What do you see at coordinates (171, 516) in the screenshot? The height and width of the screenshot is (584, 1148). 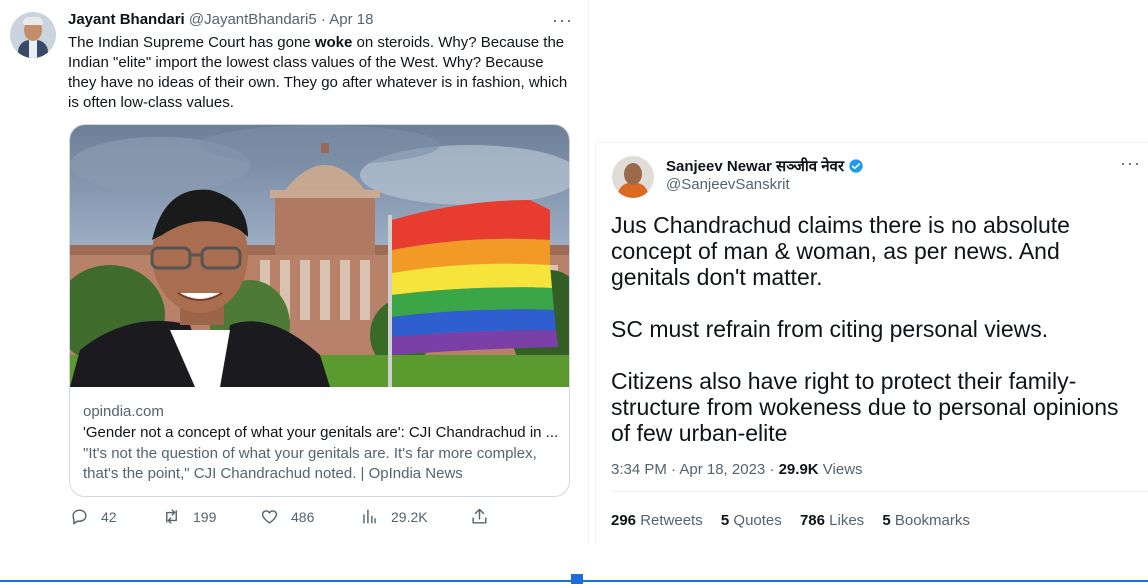 I see `retweet-icon` at bounding box center [171, 516].